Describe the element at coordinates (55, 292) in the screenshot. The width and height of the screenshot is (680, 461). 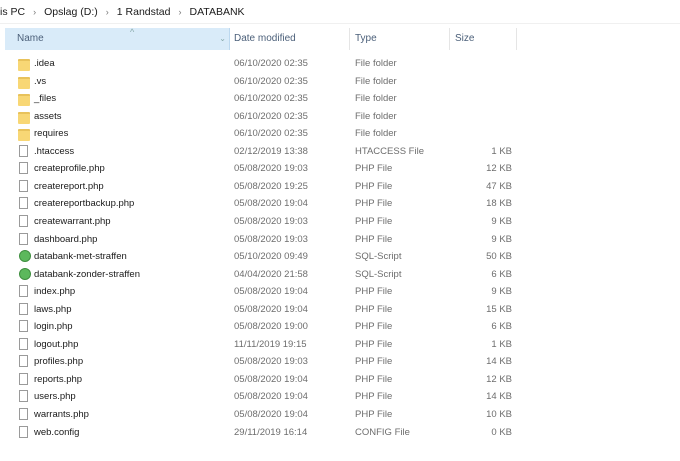
I see `file-name: index.php` at that location.